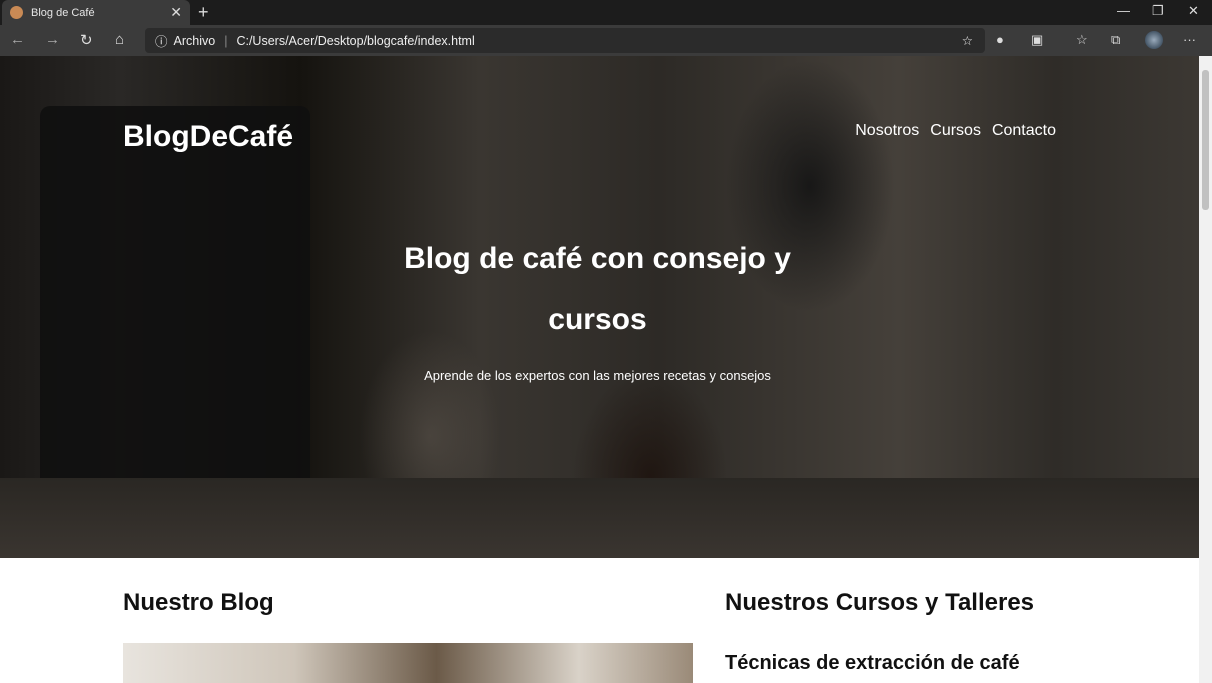 The image size is (1212, 683). I want to click on courses-heading: Nuestros Cursos y Talleres, so click(880, 602).